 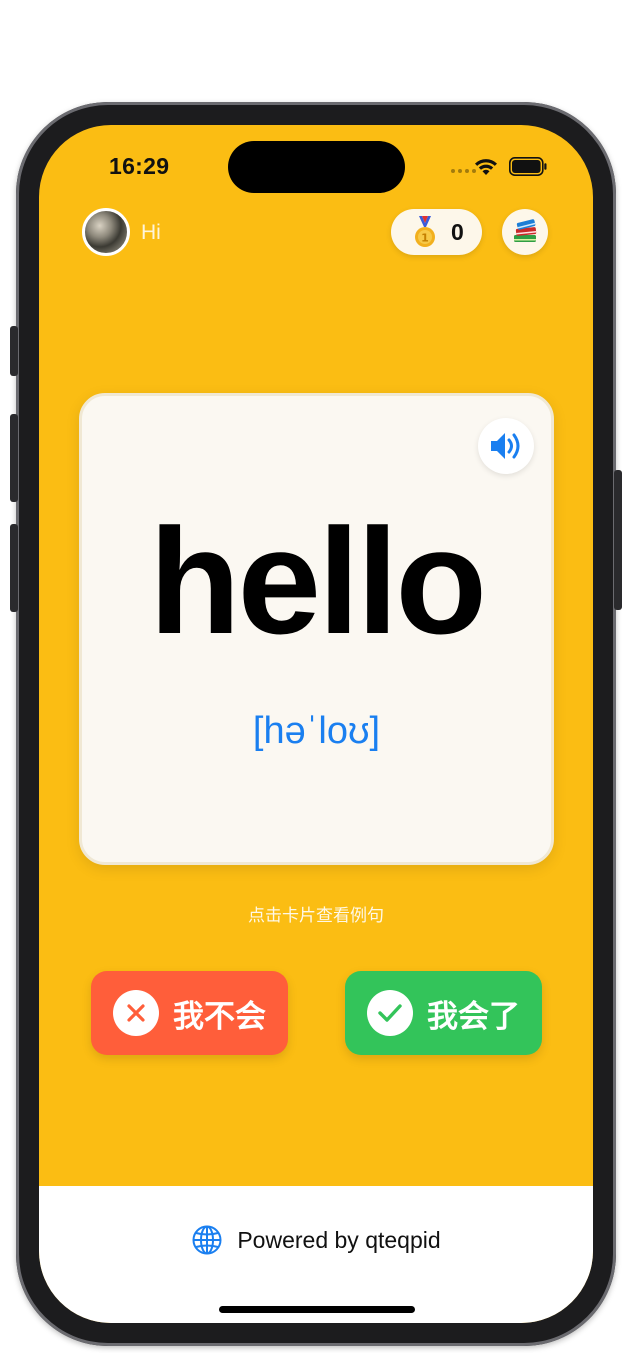 I want to click on globe-icon, so click(x=207, y=1240).